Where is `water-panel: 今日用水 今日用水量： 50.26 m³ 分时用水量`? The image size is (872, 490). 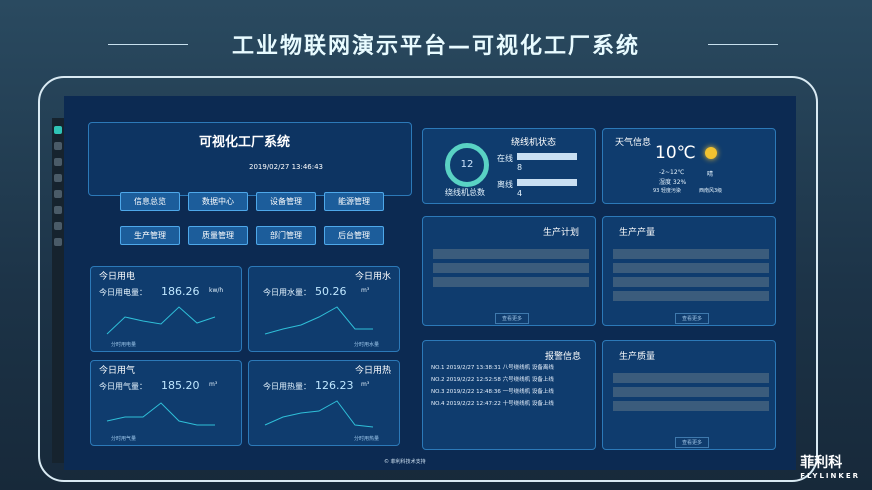
water-panel: 今日用水 今日用水量： 50.26 m³ 分时用水量 is located at coordinates (324, 309).